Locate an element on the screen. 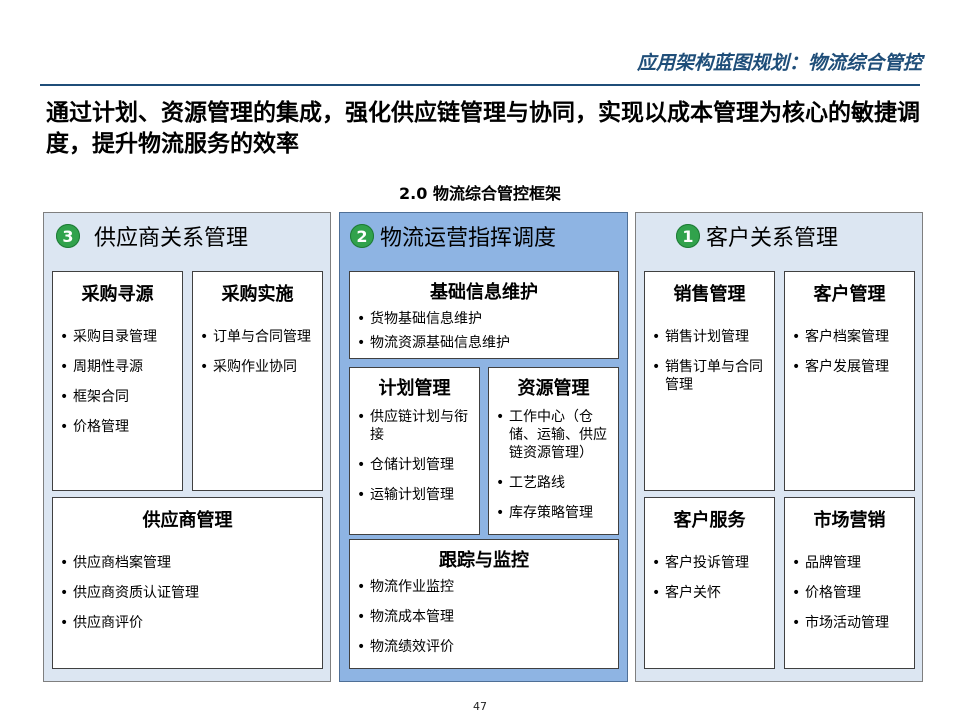  box-plan-management: 计划管理 供应链计划与衔接 仓储计划管理 运输计划管理 is located at coordinates (414, 451).